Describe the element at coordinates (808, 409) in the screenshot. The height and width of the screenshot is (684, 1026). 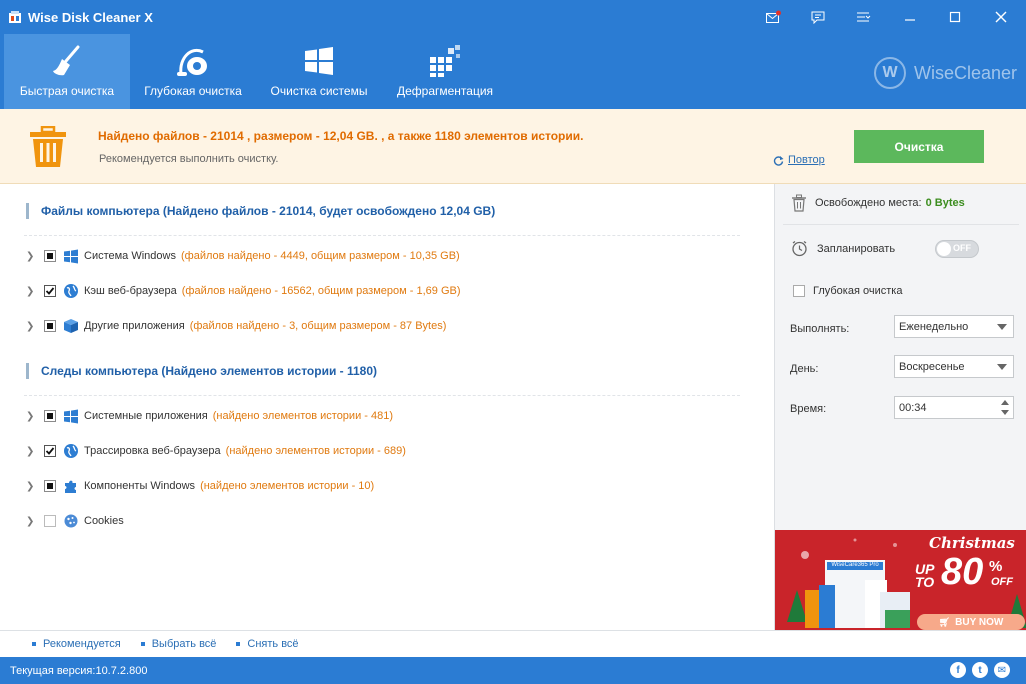
I see `time-label: Время:` at that location.